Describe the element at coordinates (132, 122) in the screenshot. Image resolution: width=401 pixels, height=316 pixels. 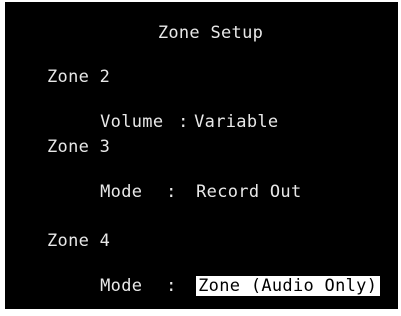
I see `setting-label: Volume` at that location.